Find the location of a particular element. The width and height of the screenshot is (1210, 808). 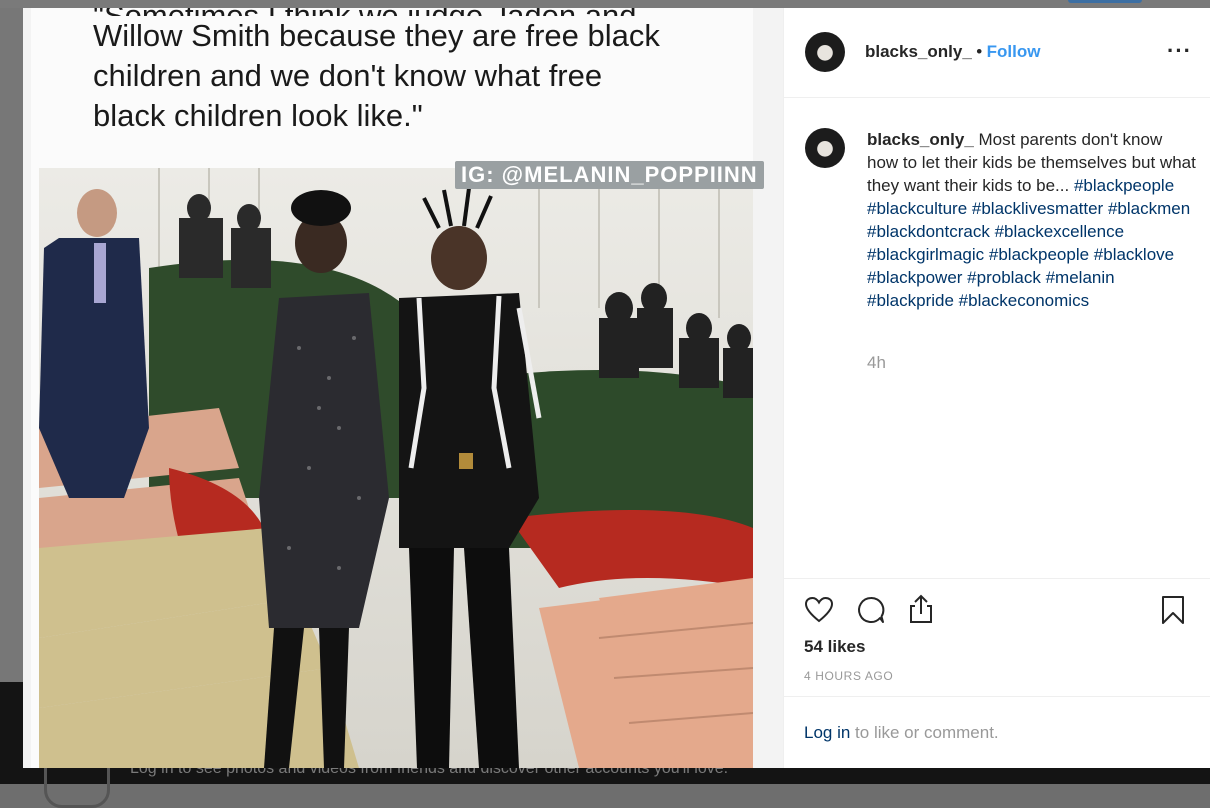

post-header: blacks_only_ • Follow ··· is located at coordinates (997, 53).